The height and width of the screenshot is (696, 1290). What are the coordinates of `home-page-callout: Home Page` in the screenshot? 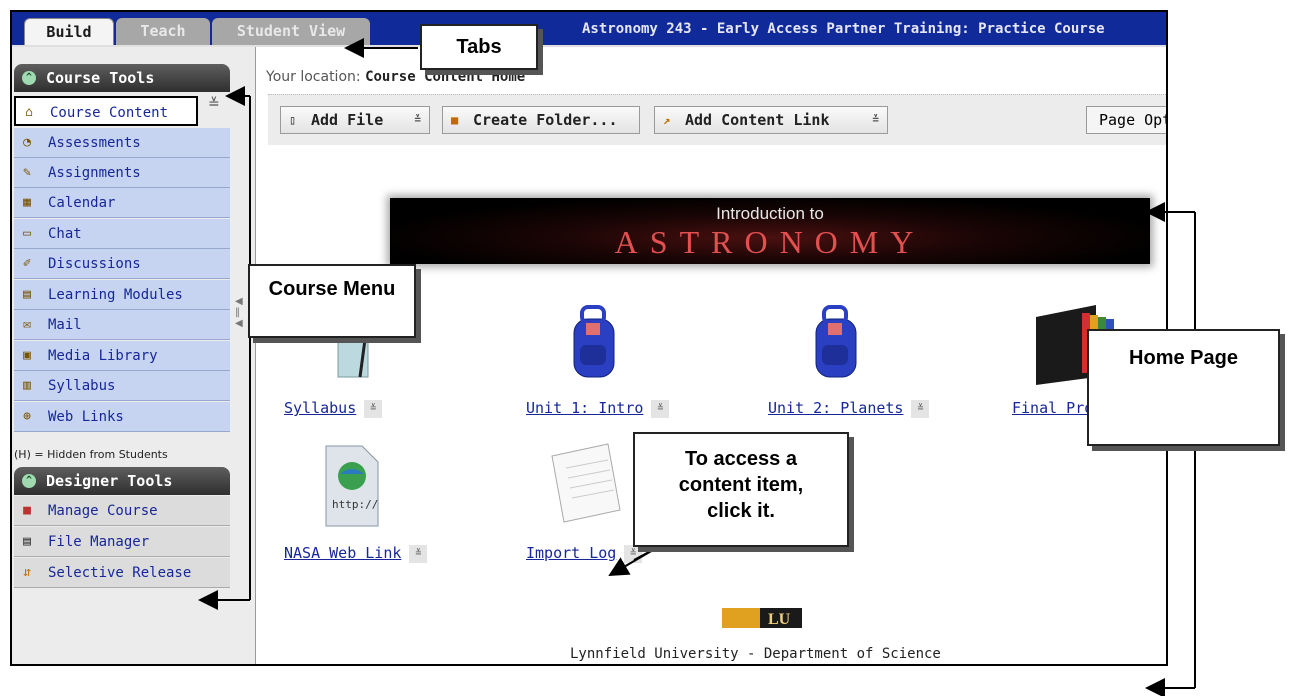 It's located at (1183, 387).